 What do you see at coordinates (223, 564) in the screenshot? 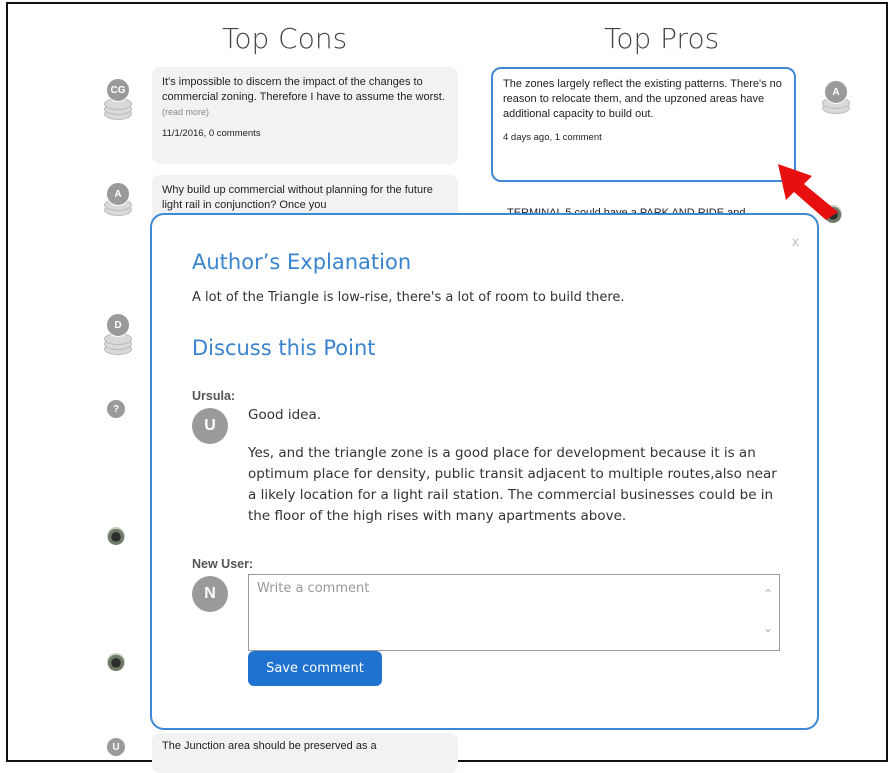
I see `new-user-label: New User:` at bounding box center [223, 564].